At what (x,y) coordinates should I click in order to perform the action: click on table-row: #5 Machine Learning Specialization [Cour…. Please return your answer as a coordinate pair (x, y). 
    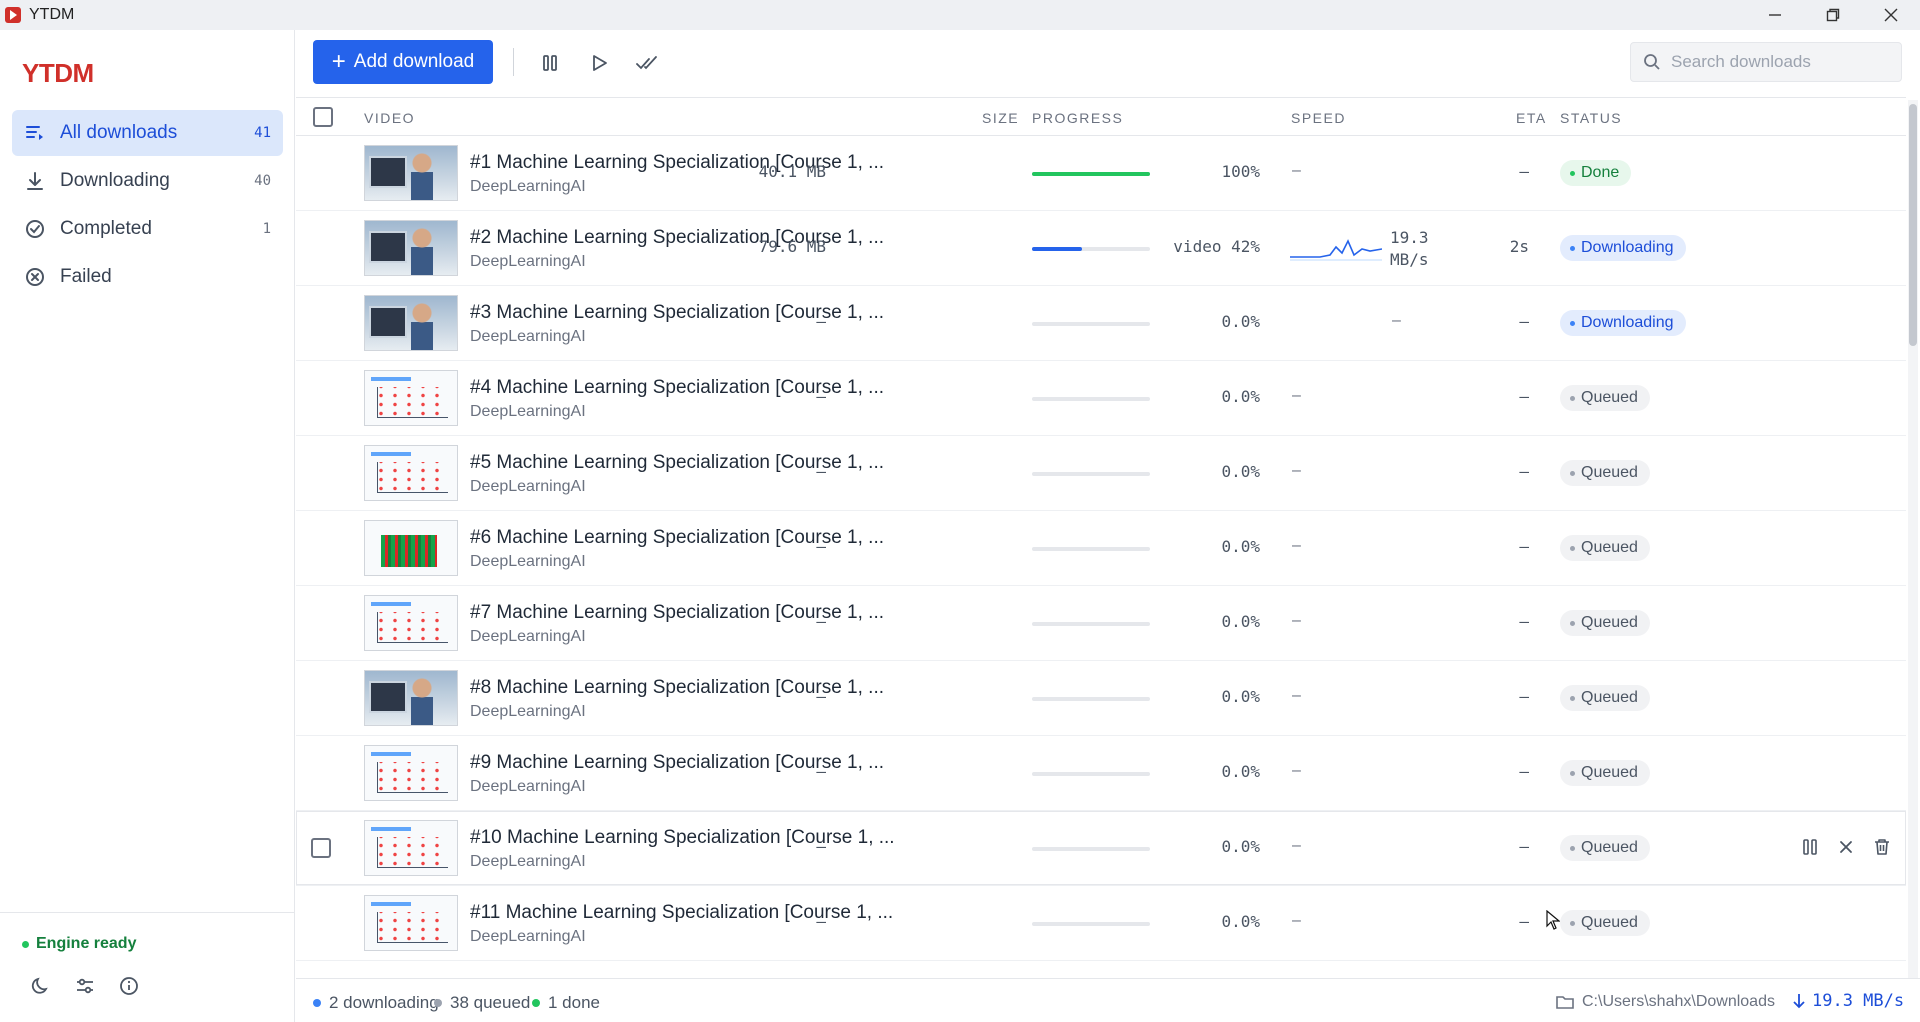
    Looking at the image, I should click on (1101, 473).